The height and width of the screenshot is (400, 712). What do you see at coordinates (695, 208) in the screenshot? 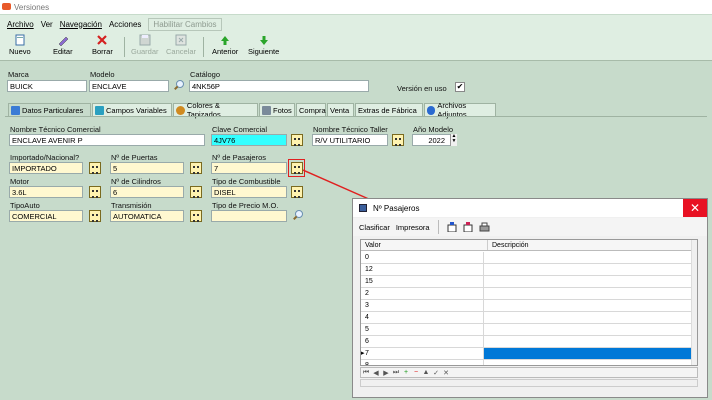
I see `close-button: ✕` at bounding box center [695, 208].